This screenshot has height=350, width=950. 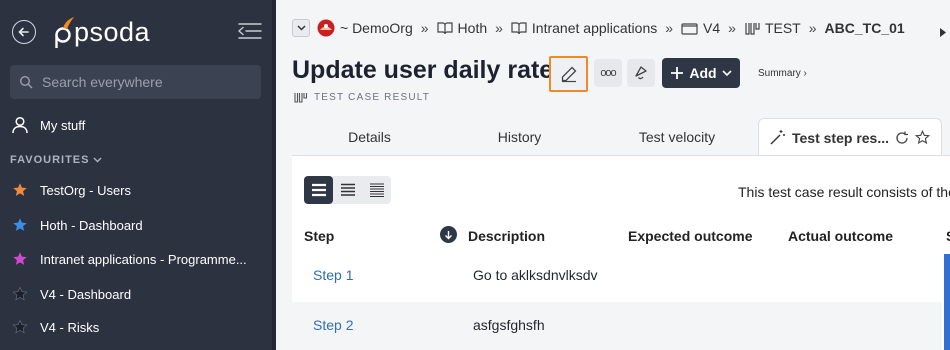 What do you see at coordinates (250, 33) in the screenshot?
I see `collapse-menu-icon` at bounding box center [250, 33].